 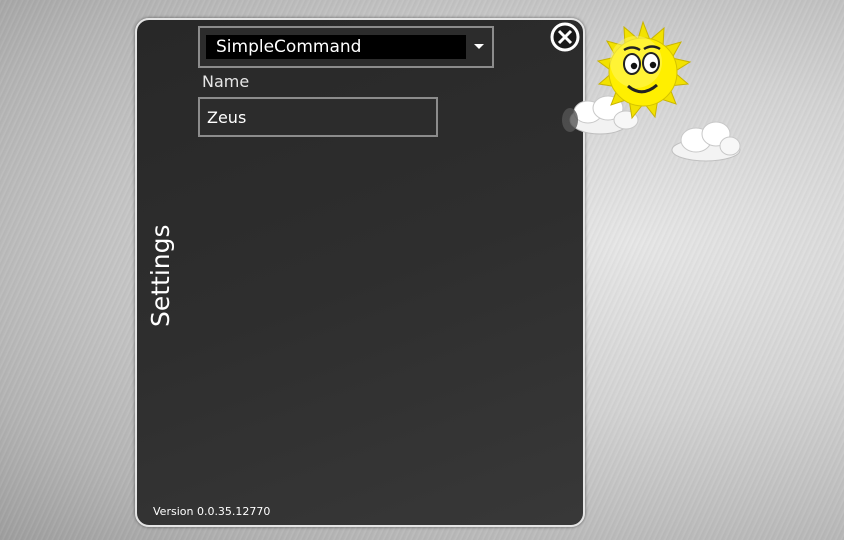 What do you see at coordinates (644, 70) in the screenshot?
I see `sun-icon` at bounding box center [644, 70].